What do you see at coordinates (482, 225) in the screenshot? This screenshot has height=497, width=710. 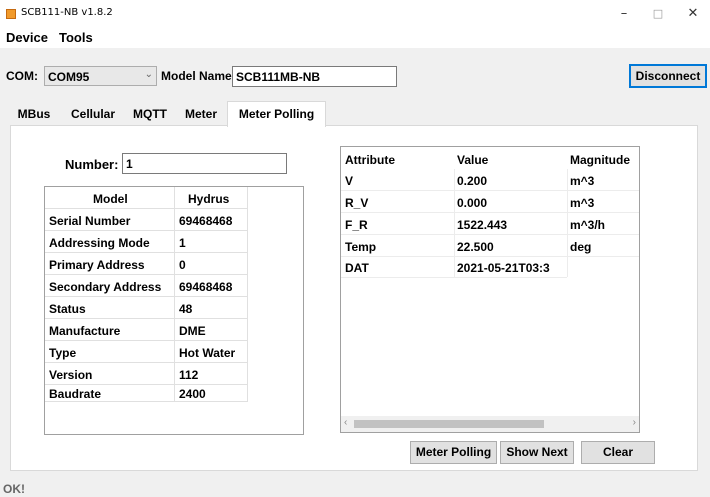 I see `record-value: 1522.443` at bounding box center [482, 225].